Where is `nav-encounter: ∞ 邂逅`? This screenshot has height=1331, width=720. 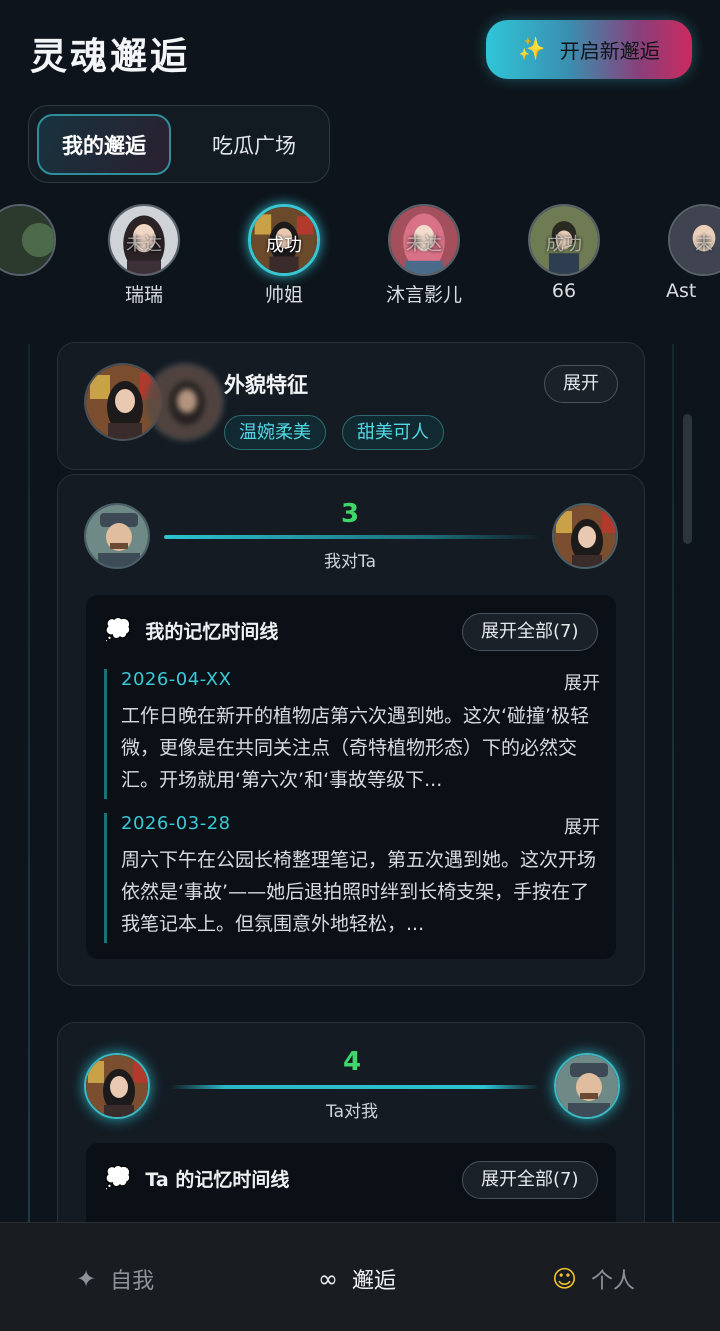
nav-encounter: ∞ 邂逅 is located at coordinates (357, 1279).